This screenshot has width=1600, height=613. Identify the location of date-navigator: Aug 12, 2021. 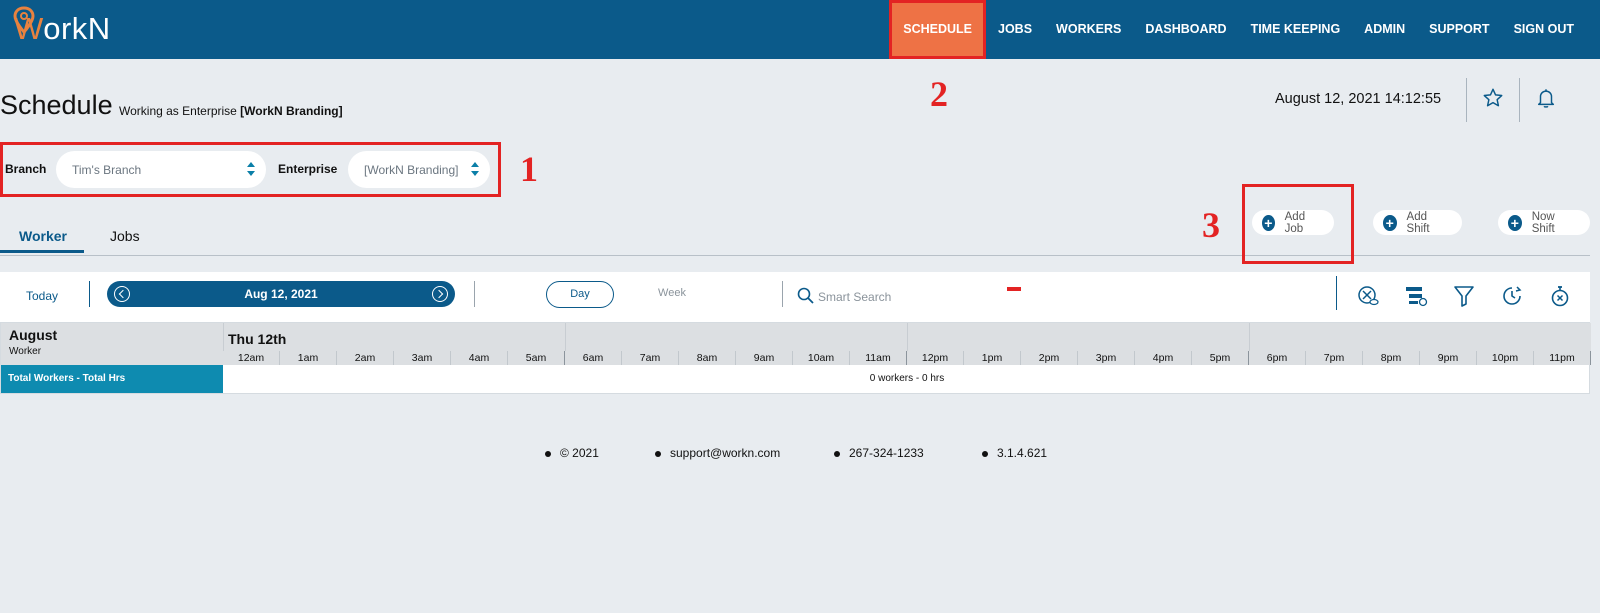
(281, 294).